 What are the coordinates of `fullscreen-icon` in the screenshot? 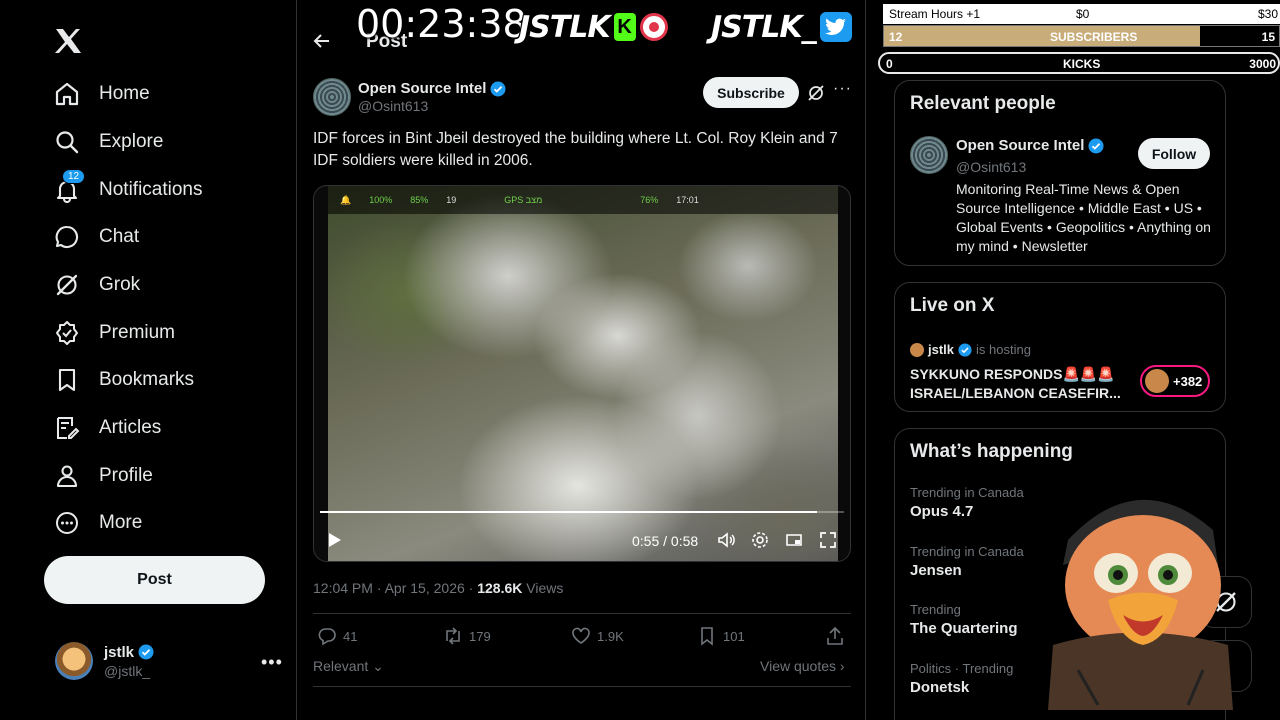 It's located at (828, 540).